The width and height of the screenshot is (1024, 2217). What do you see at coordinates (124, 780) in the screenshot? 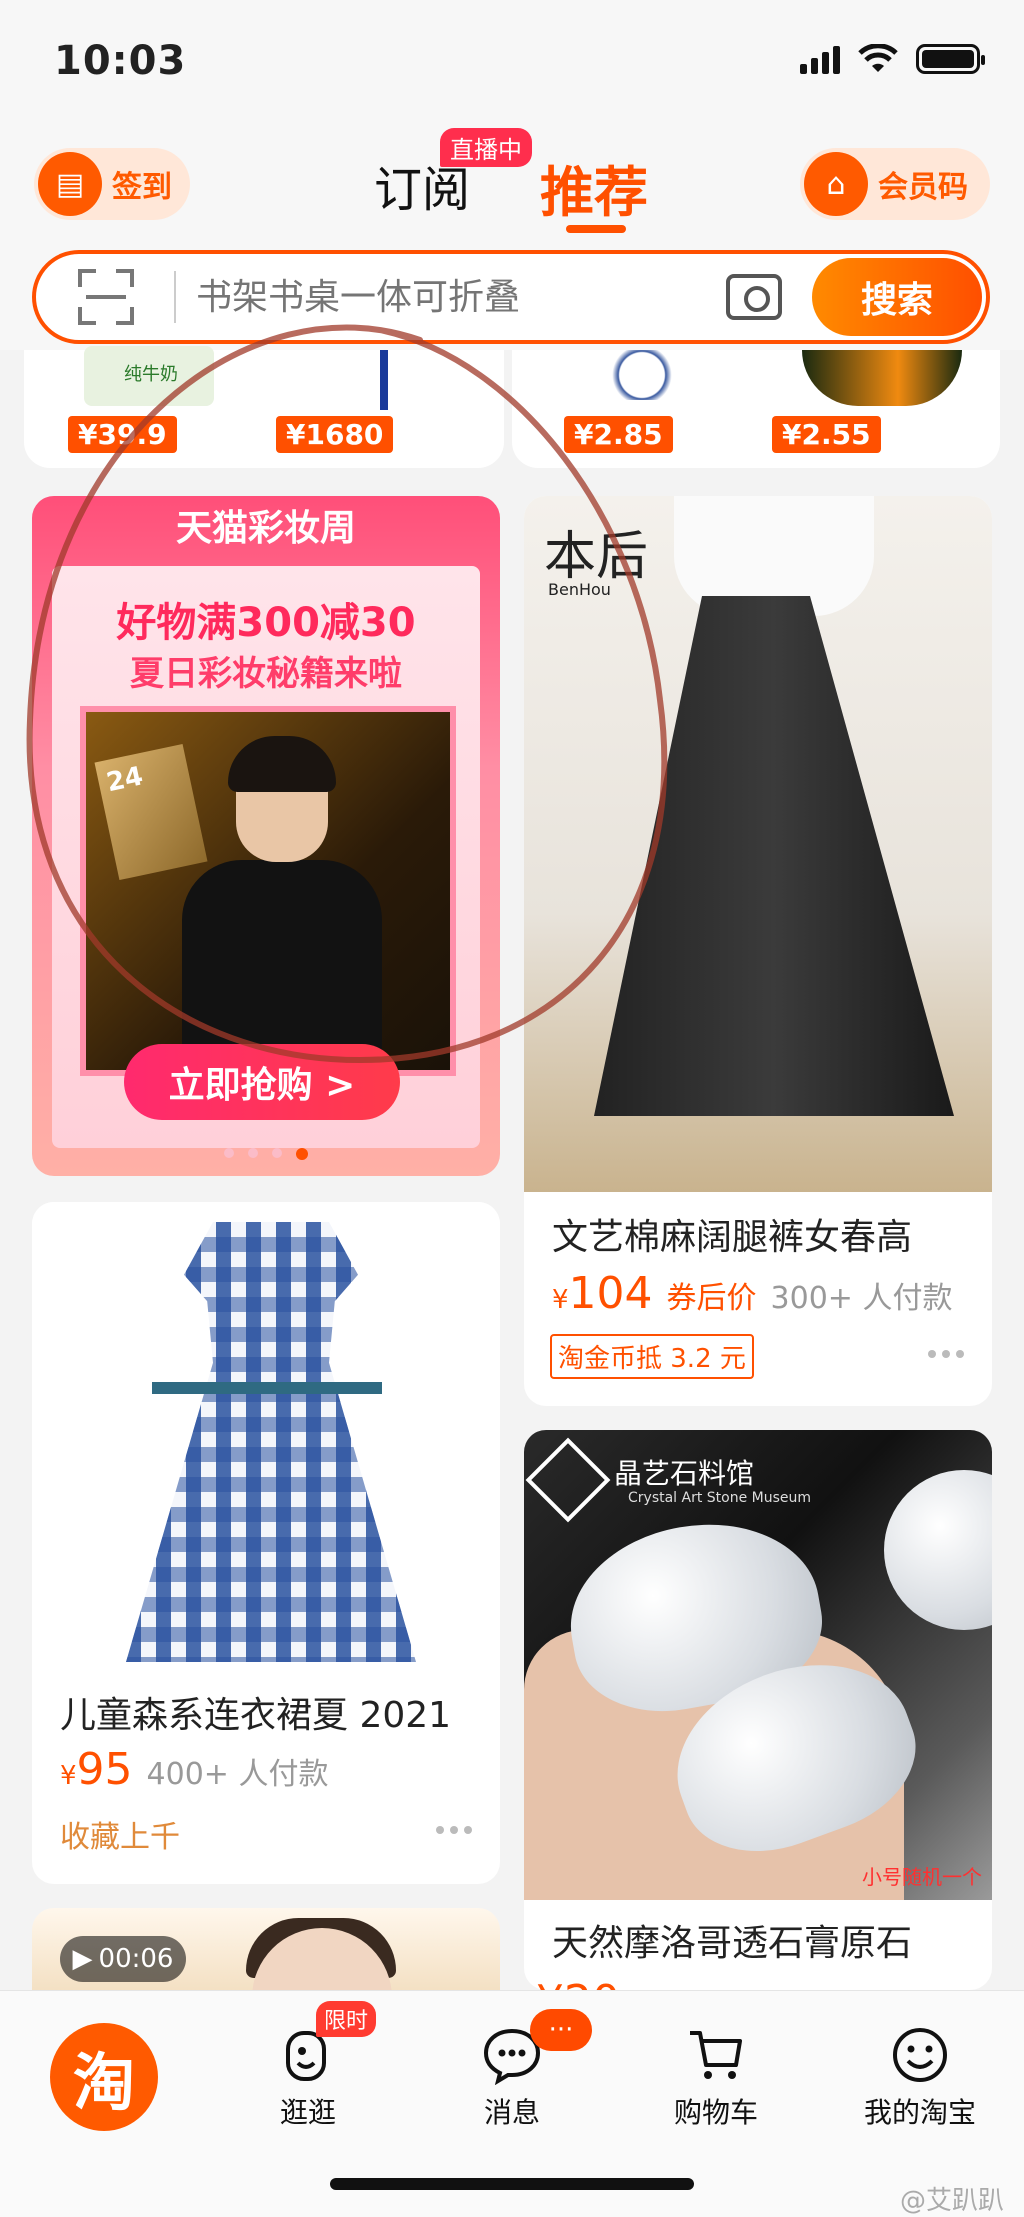
I see `box-number: 24` at bounding box center [124, 780].